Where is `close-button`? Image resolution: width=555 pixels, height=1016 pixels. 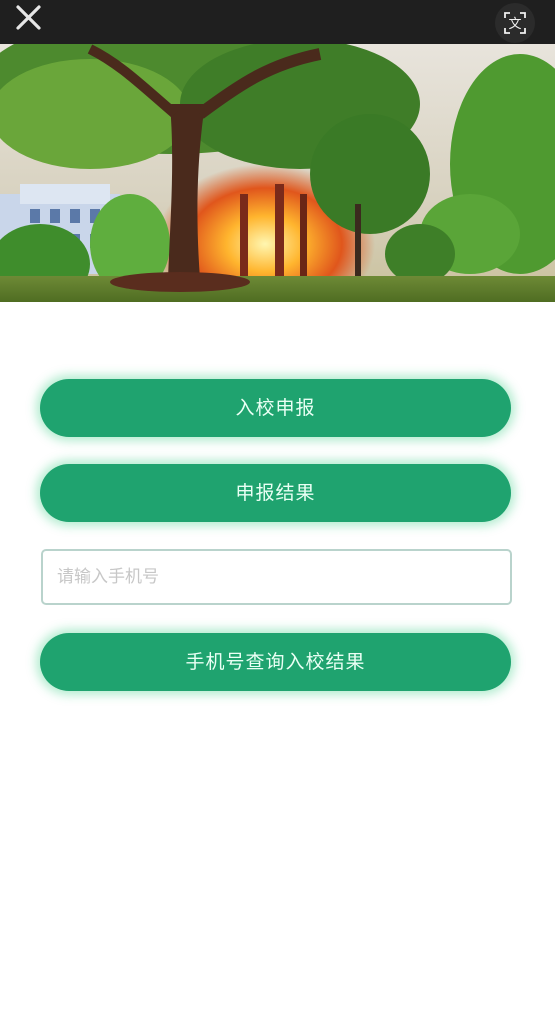 close-button is located at coordinates (29, 19).